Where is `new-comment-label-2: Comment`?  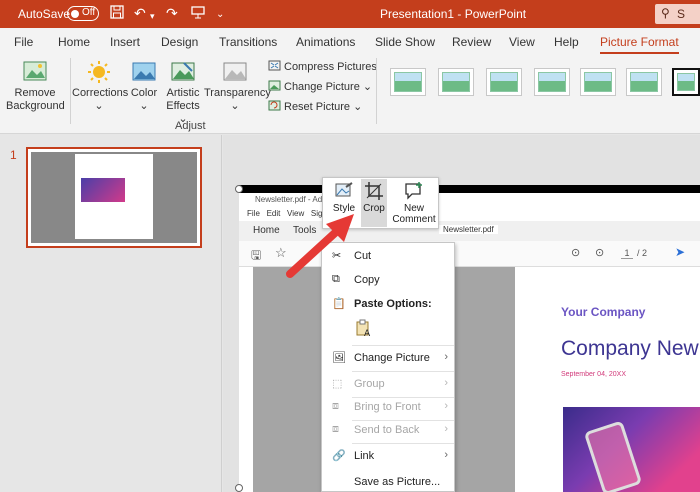 new-comment-label-2: Comment is located at coordinates (414, 219).